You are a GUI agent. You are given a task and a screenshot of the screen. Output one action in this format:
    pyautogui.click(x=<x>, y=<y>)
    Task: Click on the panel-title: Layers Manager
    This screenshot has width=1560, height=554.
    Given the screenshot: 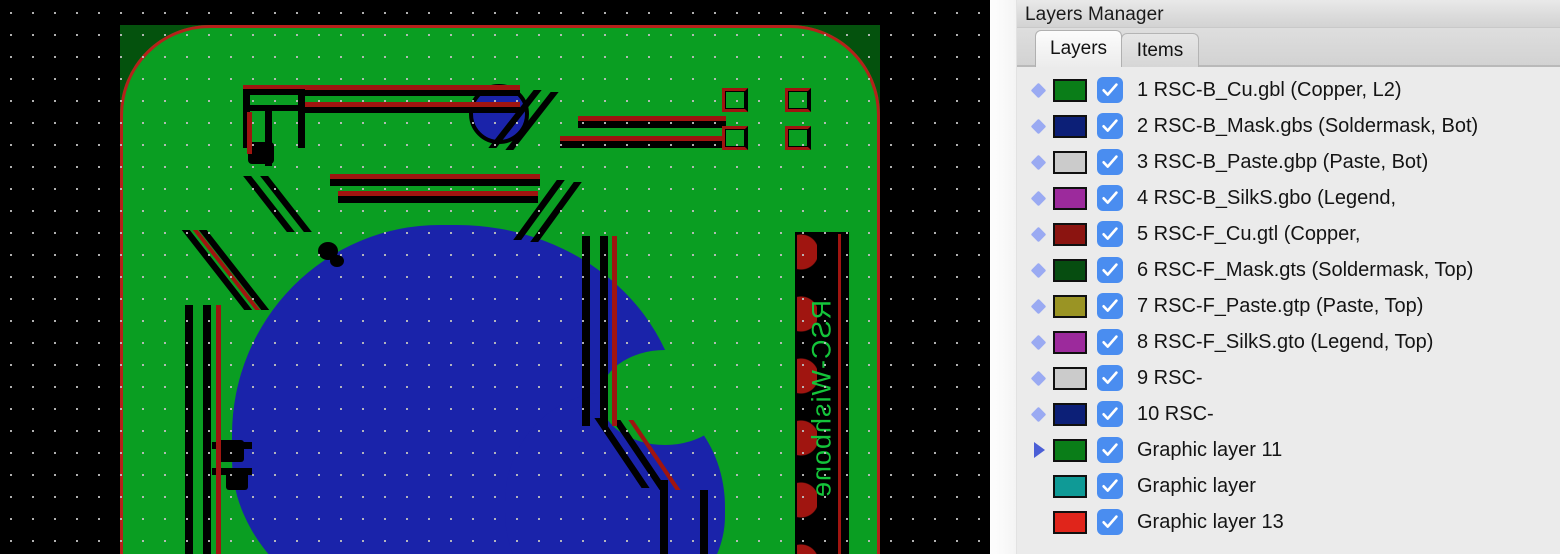 What is the action you would take?
    pyautogui.click(x=1094, y=14)
    